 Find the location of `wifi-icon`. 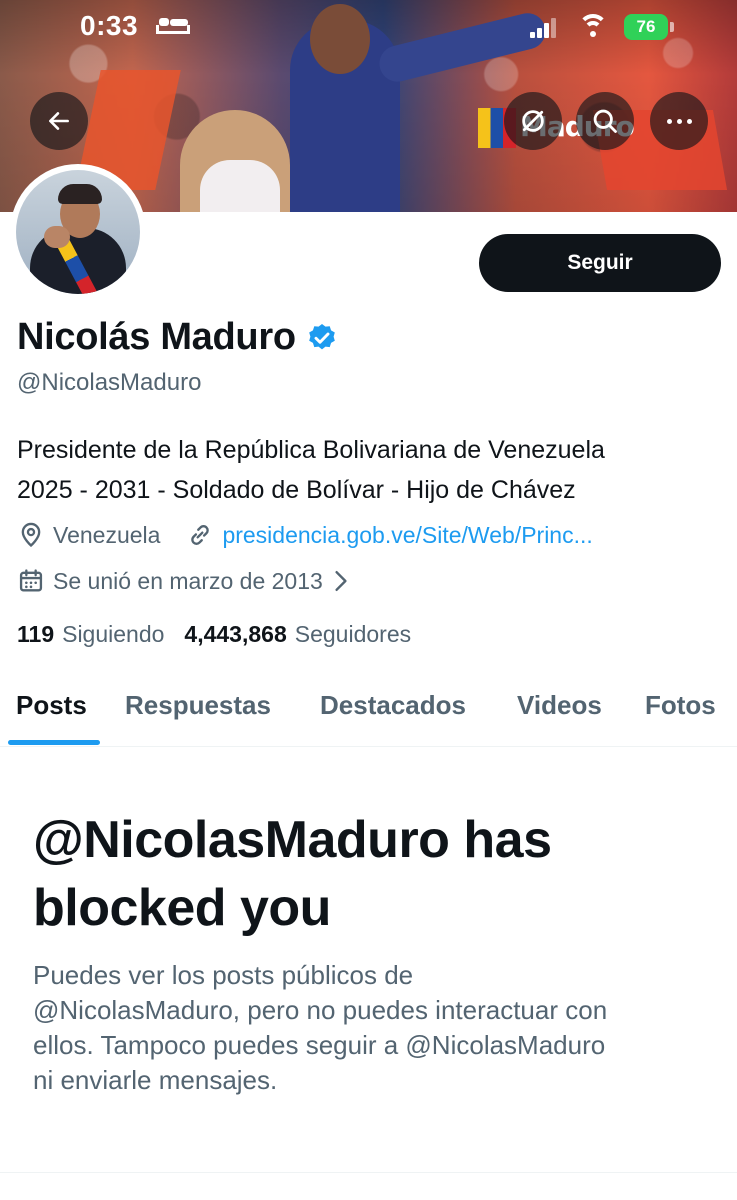

wifi-icon is located at coordinates (593, 26).